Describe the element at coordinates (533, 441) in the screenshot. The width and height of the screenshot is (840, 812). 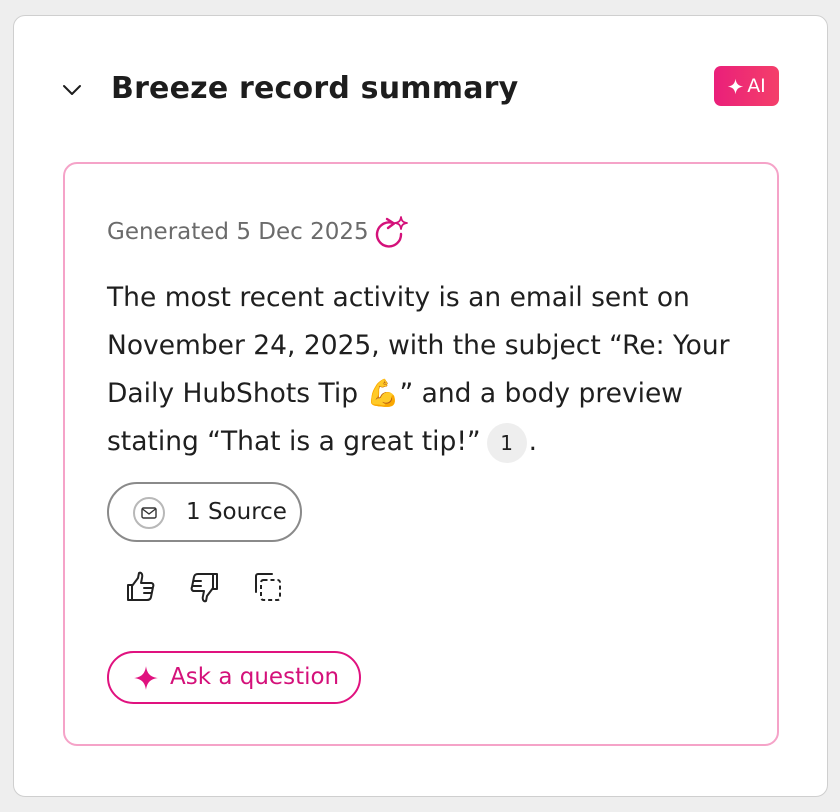
I see `summary-end: .` at that location.